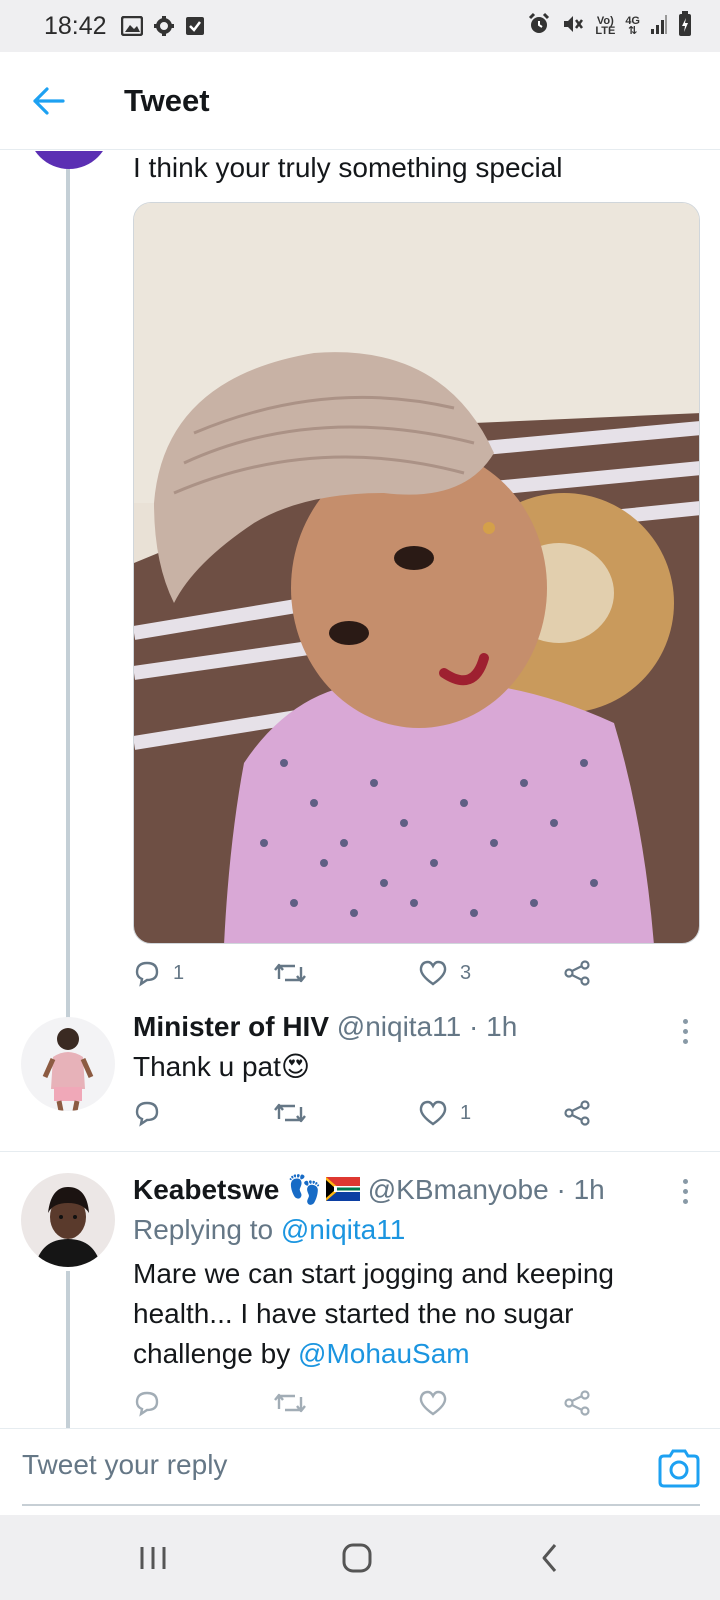  I want to click on author-handle: @niqita11, so click(399, 1026).